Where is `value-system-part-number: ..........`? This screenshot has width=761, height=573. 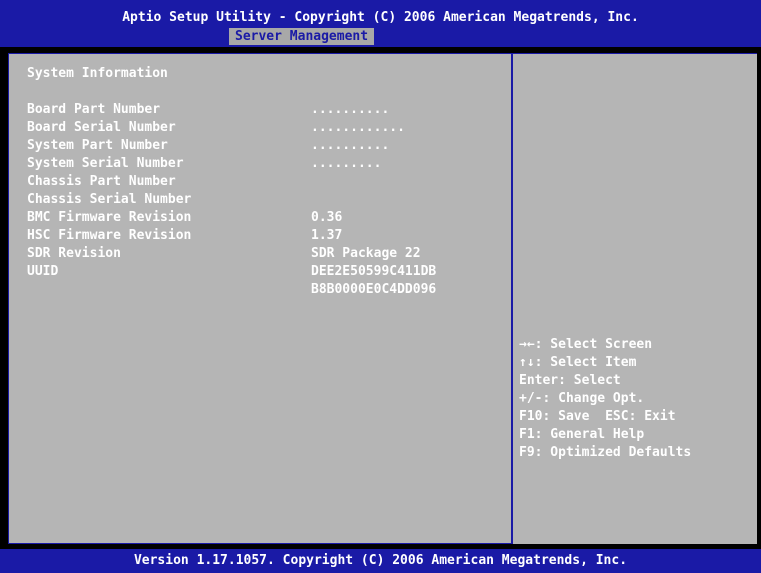
value-system-part-number: .......... is located at coordinates (350, 145).